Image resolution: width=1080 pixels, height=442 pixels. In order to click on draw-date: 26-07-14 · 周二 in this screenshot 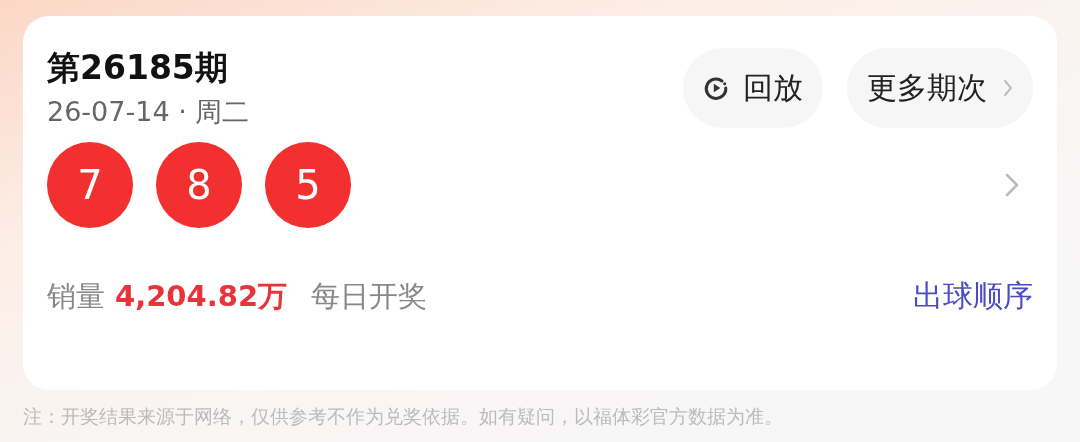, I will do `click(148, 112)`.